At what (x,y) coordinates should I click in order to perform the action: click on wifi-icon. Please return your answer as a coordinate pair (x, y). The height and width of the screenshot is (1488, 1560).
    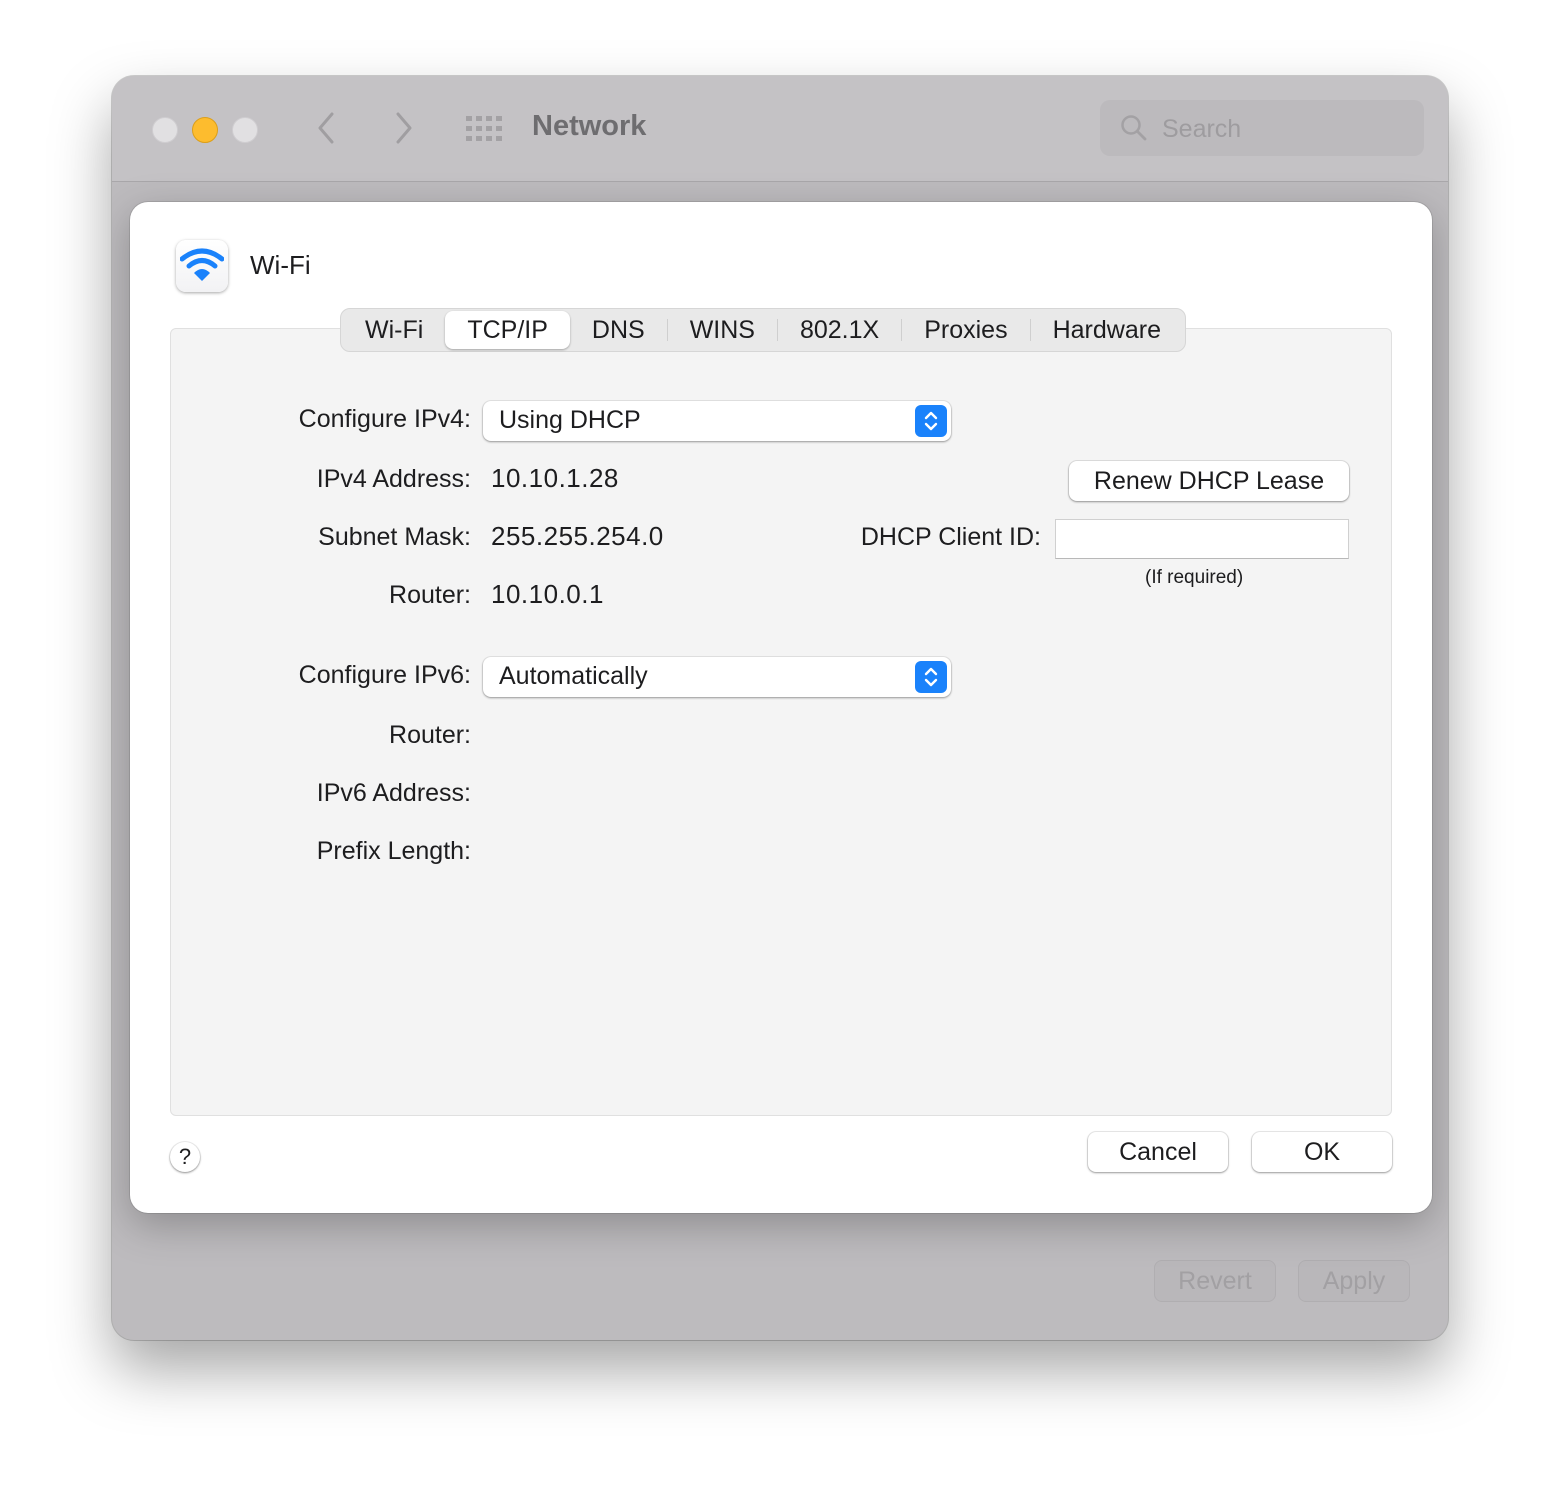
    Looking at the image, I should click on (202, 264).